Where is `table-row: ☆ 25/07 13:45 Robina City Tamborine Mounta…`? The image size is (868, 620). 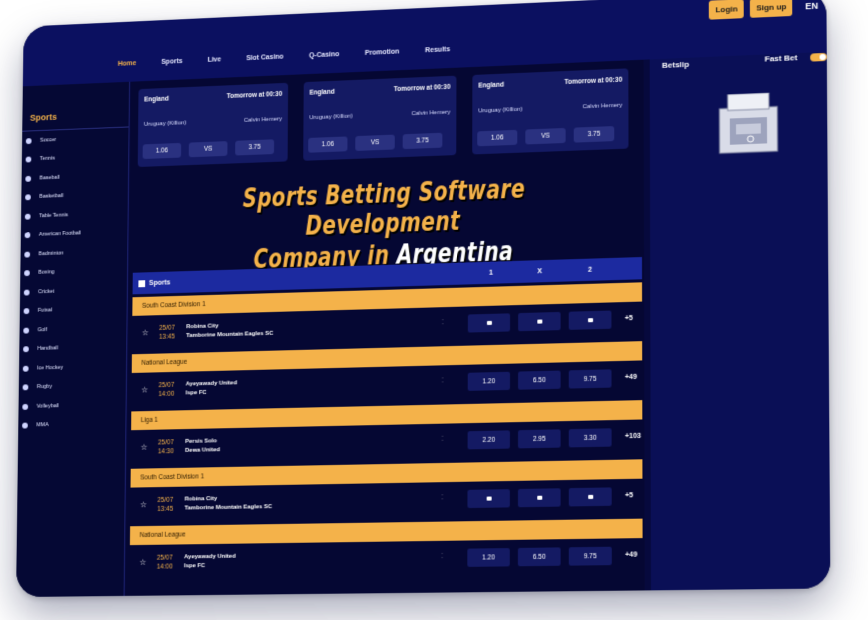 table-row: ☆ 25/07 13:45 Robina City Tamborine Mounta… is located at coordinates (386, 501).